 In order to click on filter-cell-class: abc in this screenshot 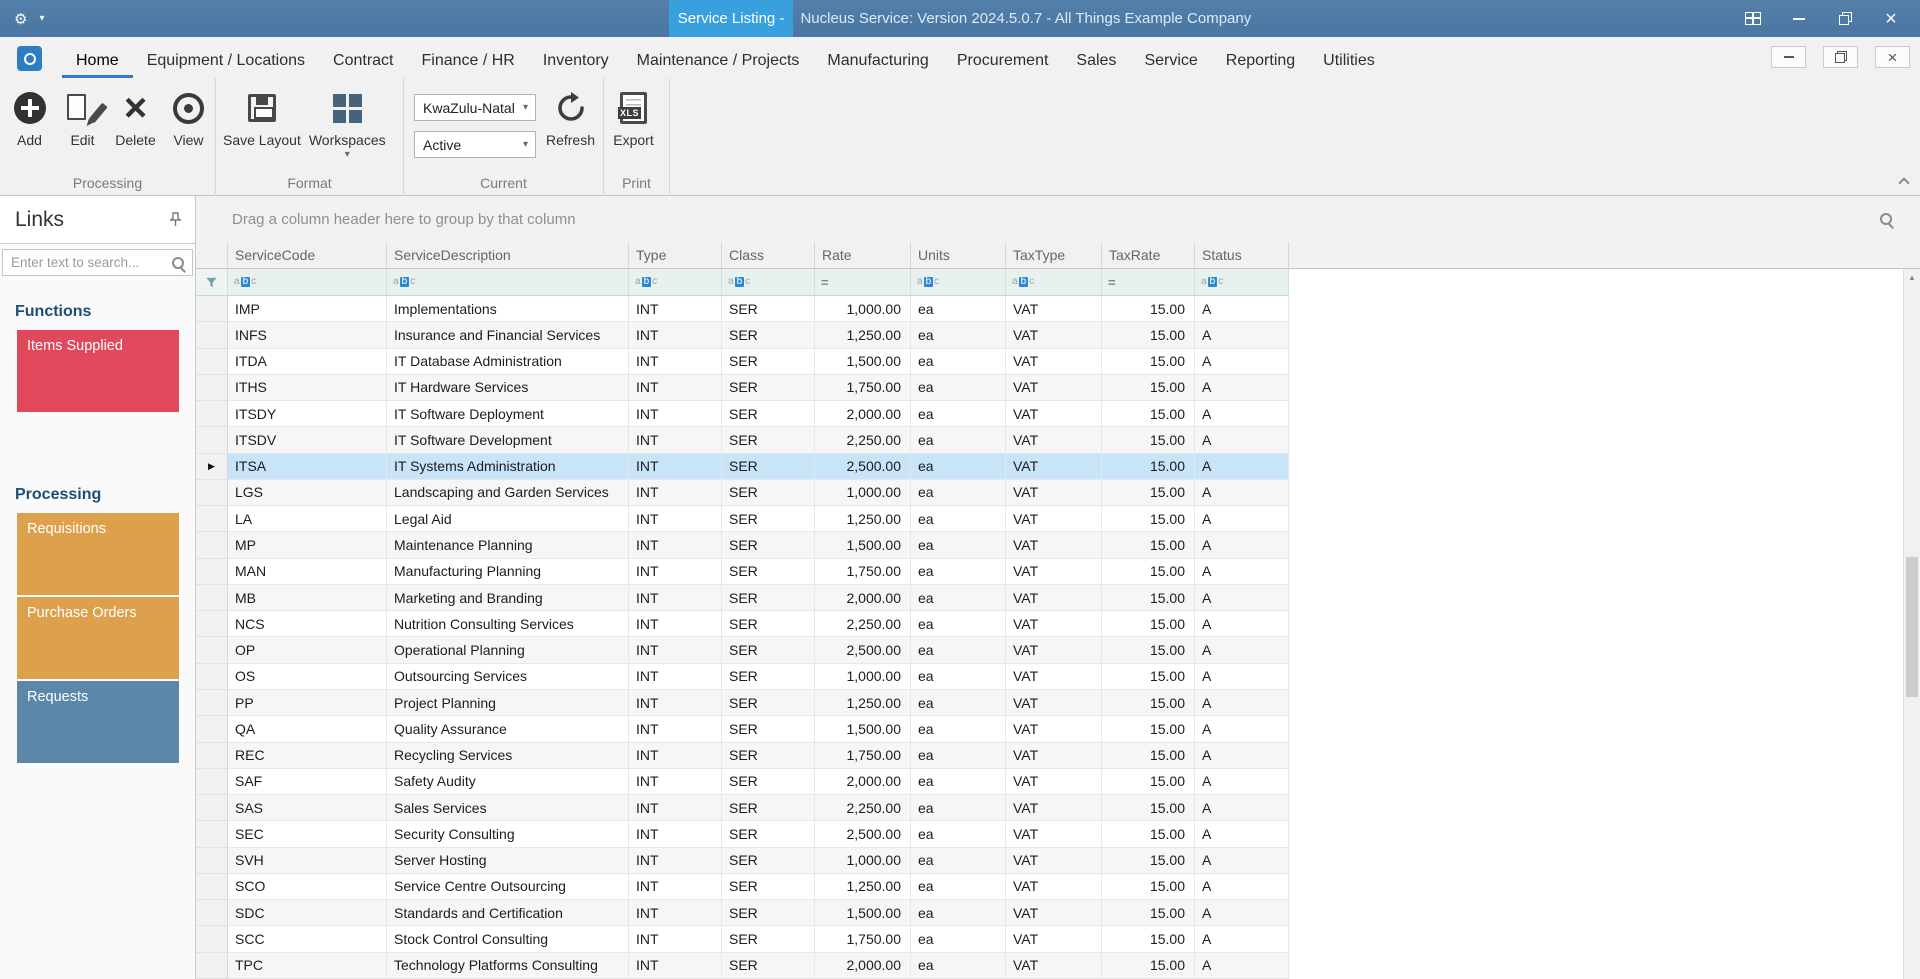, I will do `click(768, 282)`.